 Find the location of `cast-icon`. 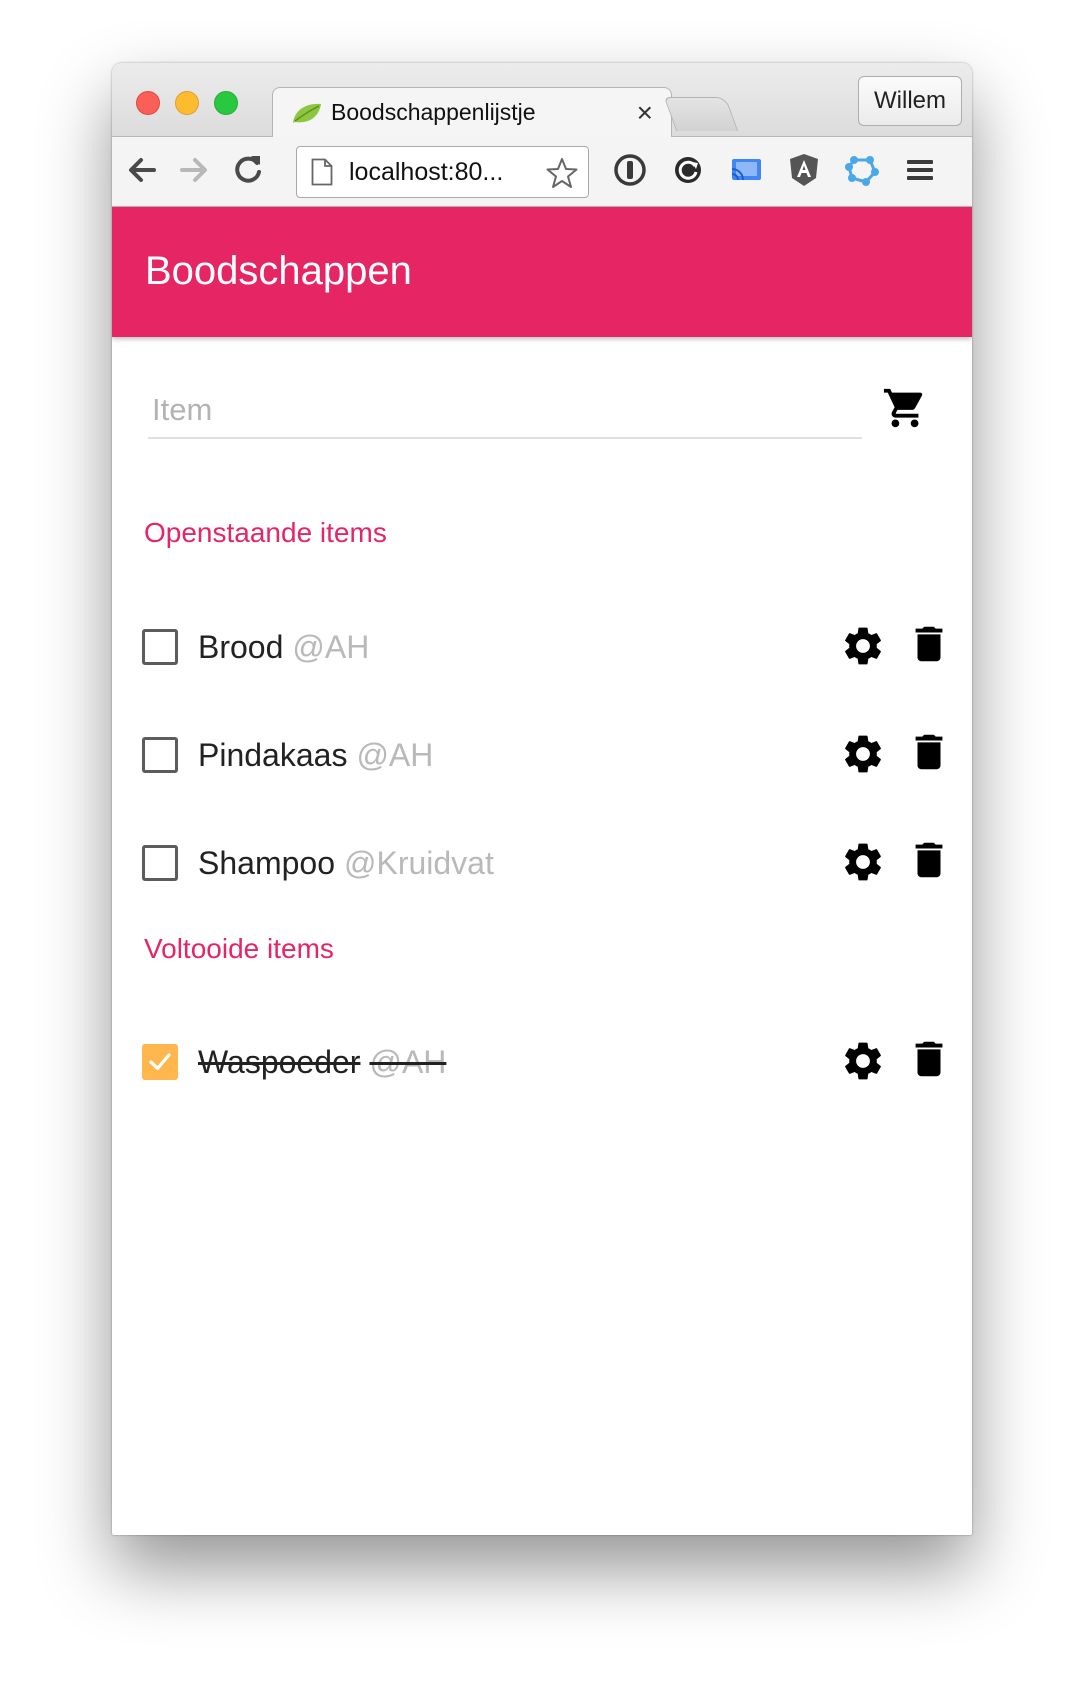

cast-icon is located at coordinates (746, 170).